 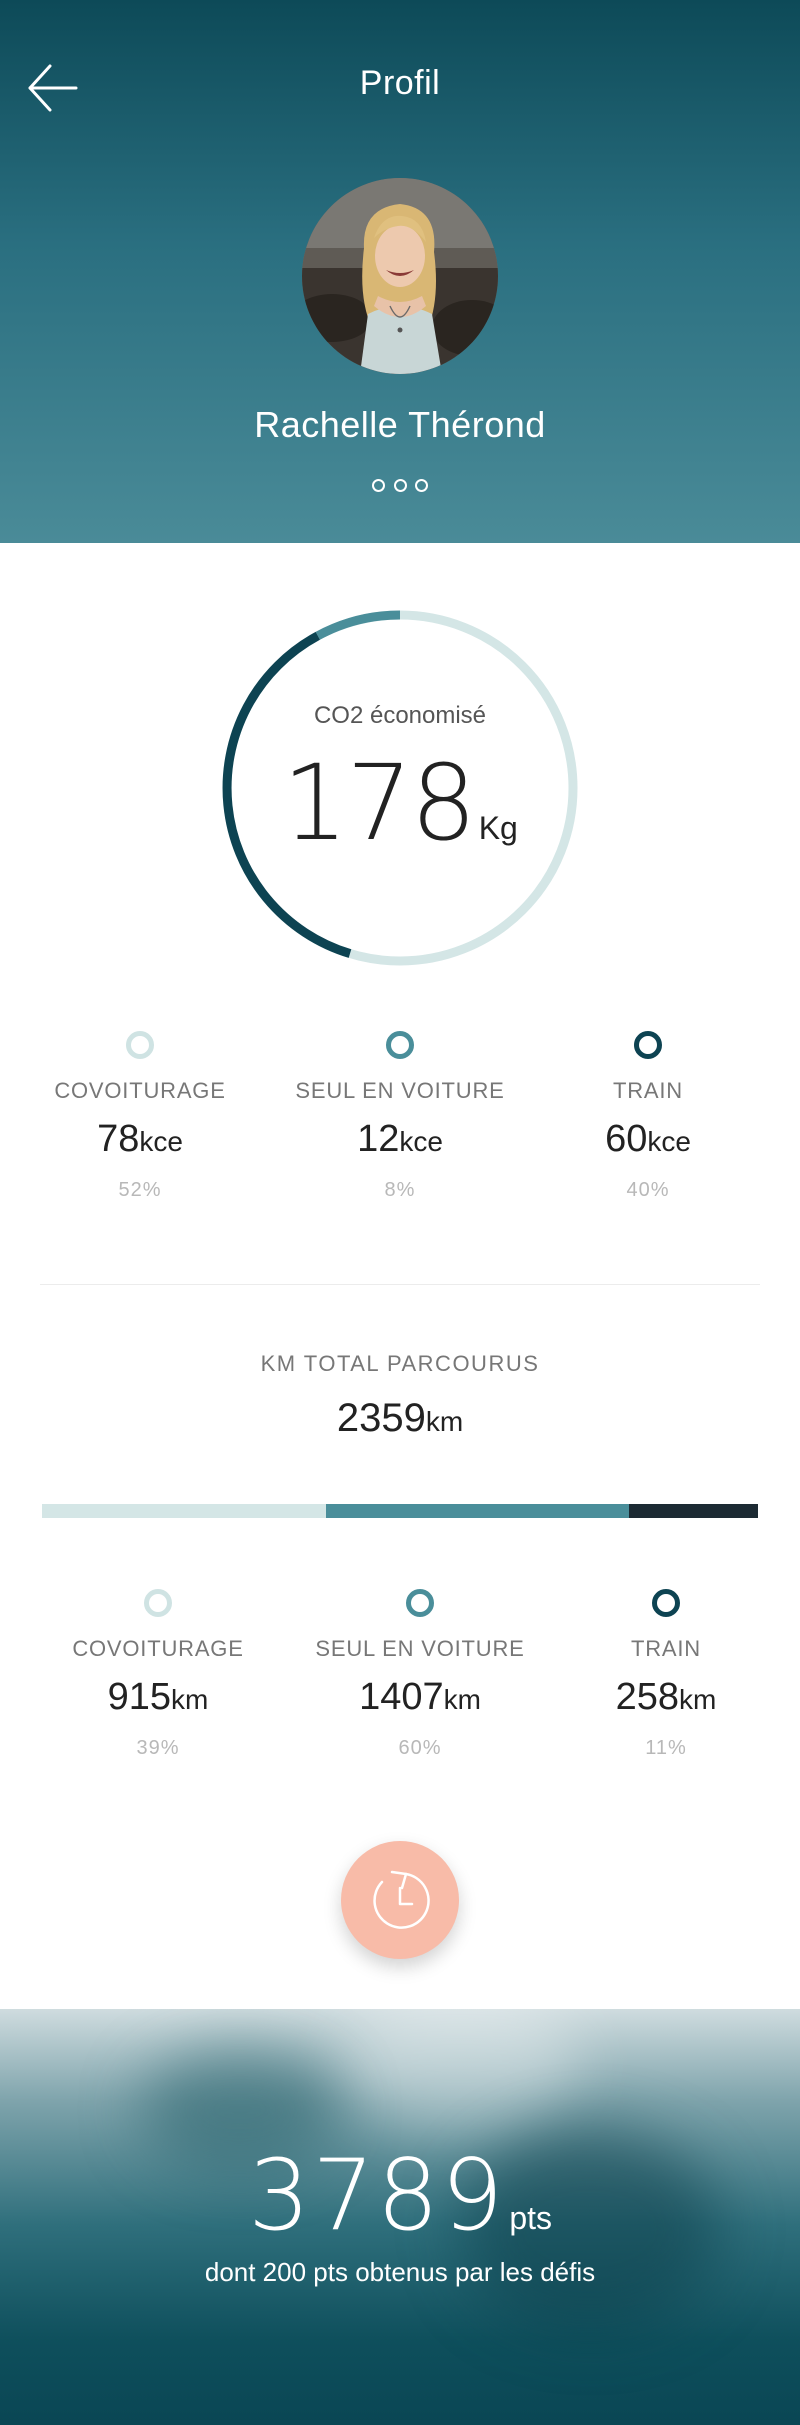 I want to click on gauge-segment-seul, so click(x=358, y=625).